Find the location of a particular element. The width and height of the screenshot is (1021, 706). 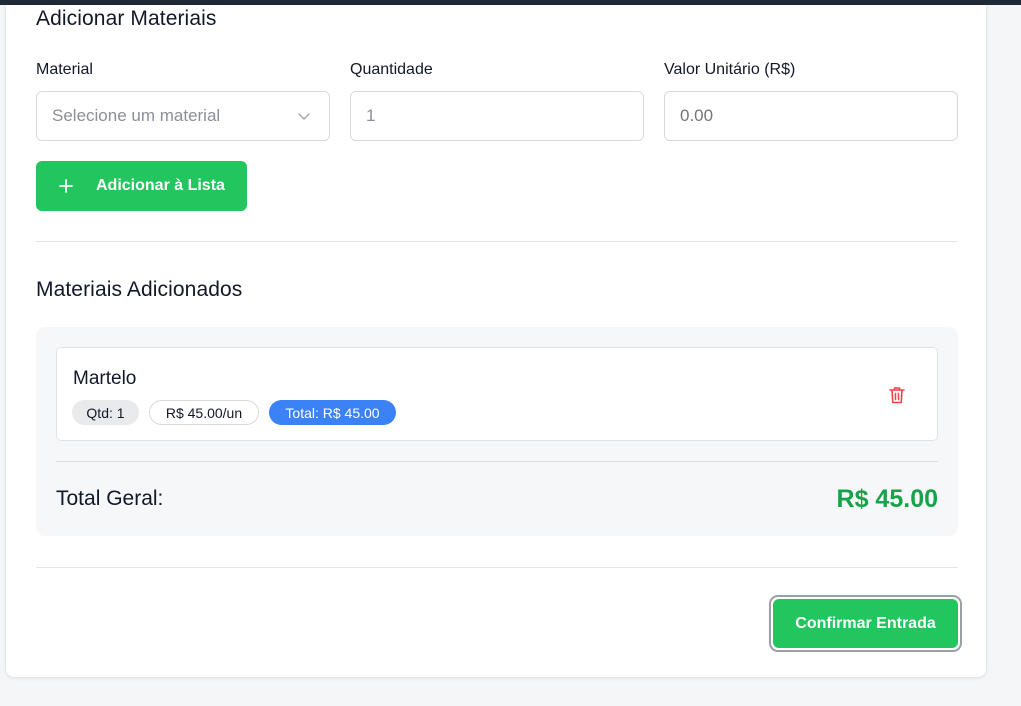

unit-price-label: Valor Unitário (R$) is located at coordinates (730, 69).